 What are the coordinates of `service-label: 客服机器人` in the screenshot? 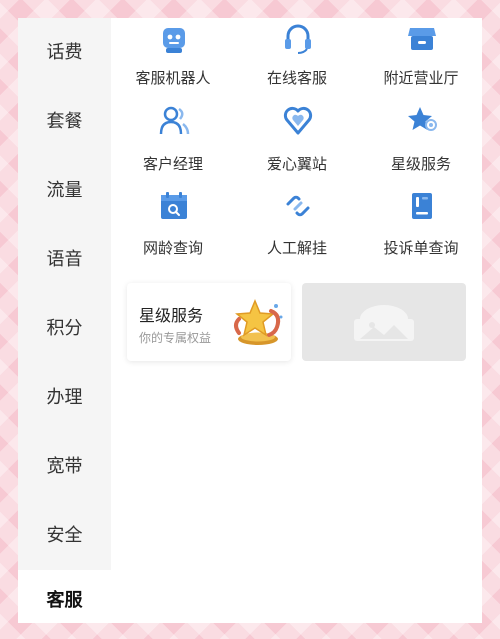 It's located at (173, 78).